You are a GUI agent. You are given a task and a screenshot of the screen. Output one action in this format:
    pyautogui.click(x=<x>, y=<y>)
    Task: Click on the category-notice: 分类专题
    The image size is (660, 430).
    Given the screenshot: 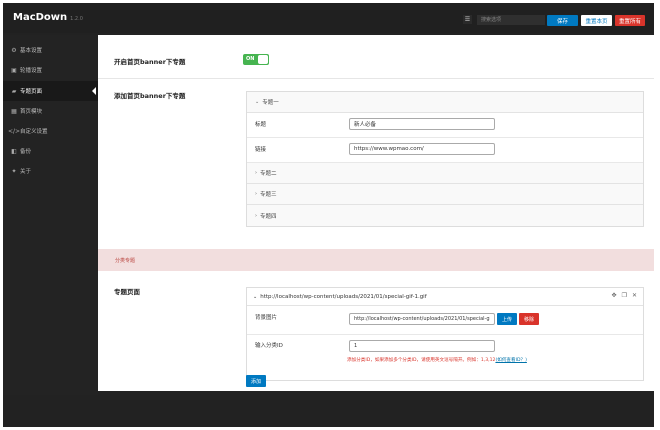 What is the action you would take?
    pyautogui.click(x=378, y=260)
    